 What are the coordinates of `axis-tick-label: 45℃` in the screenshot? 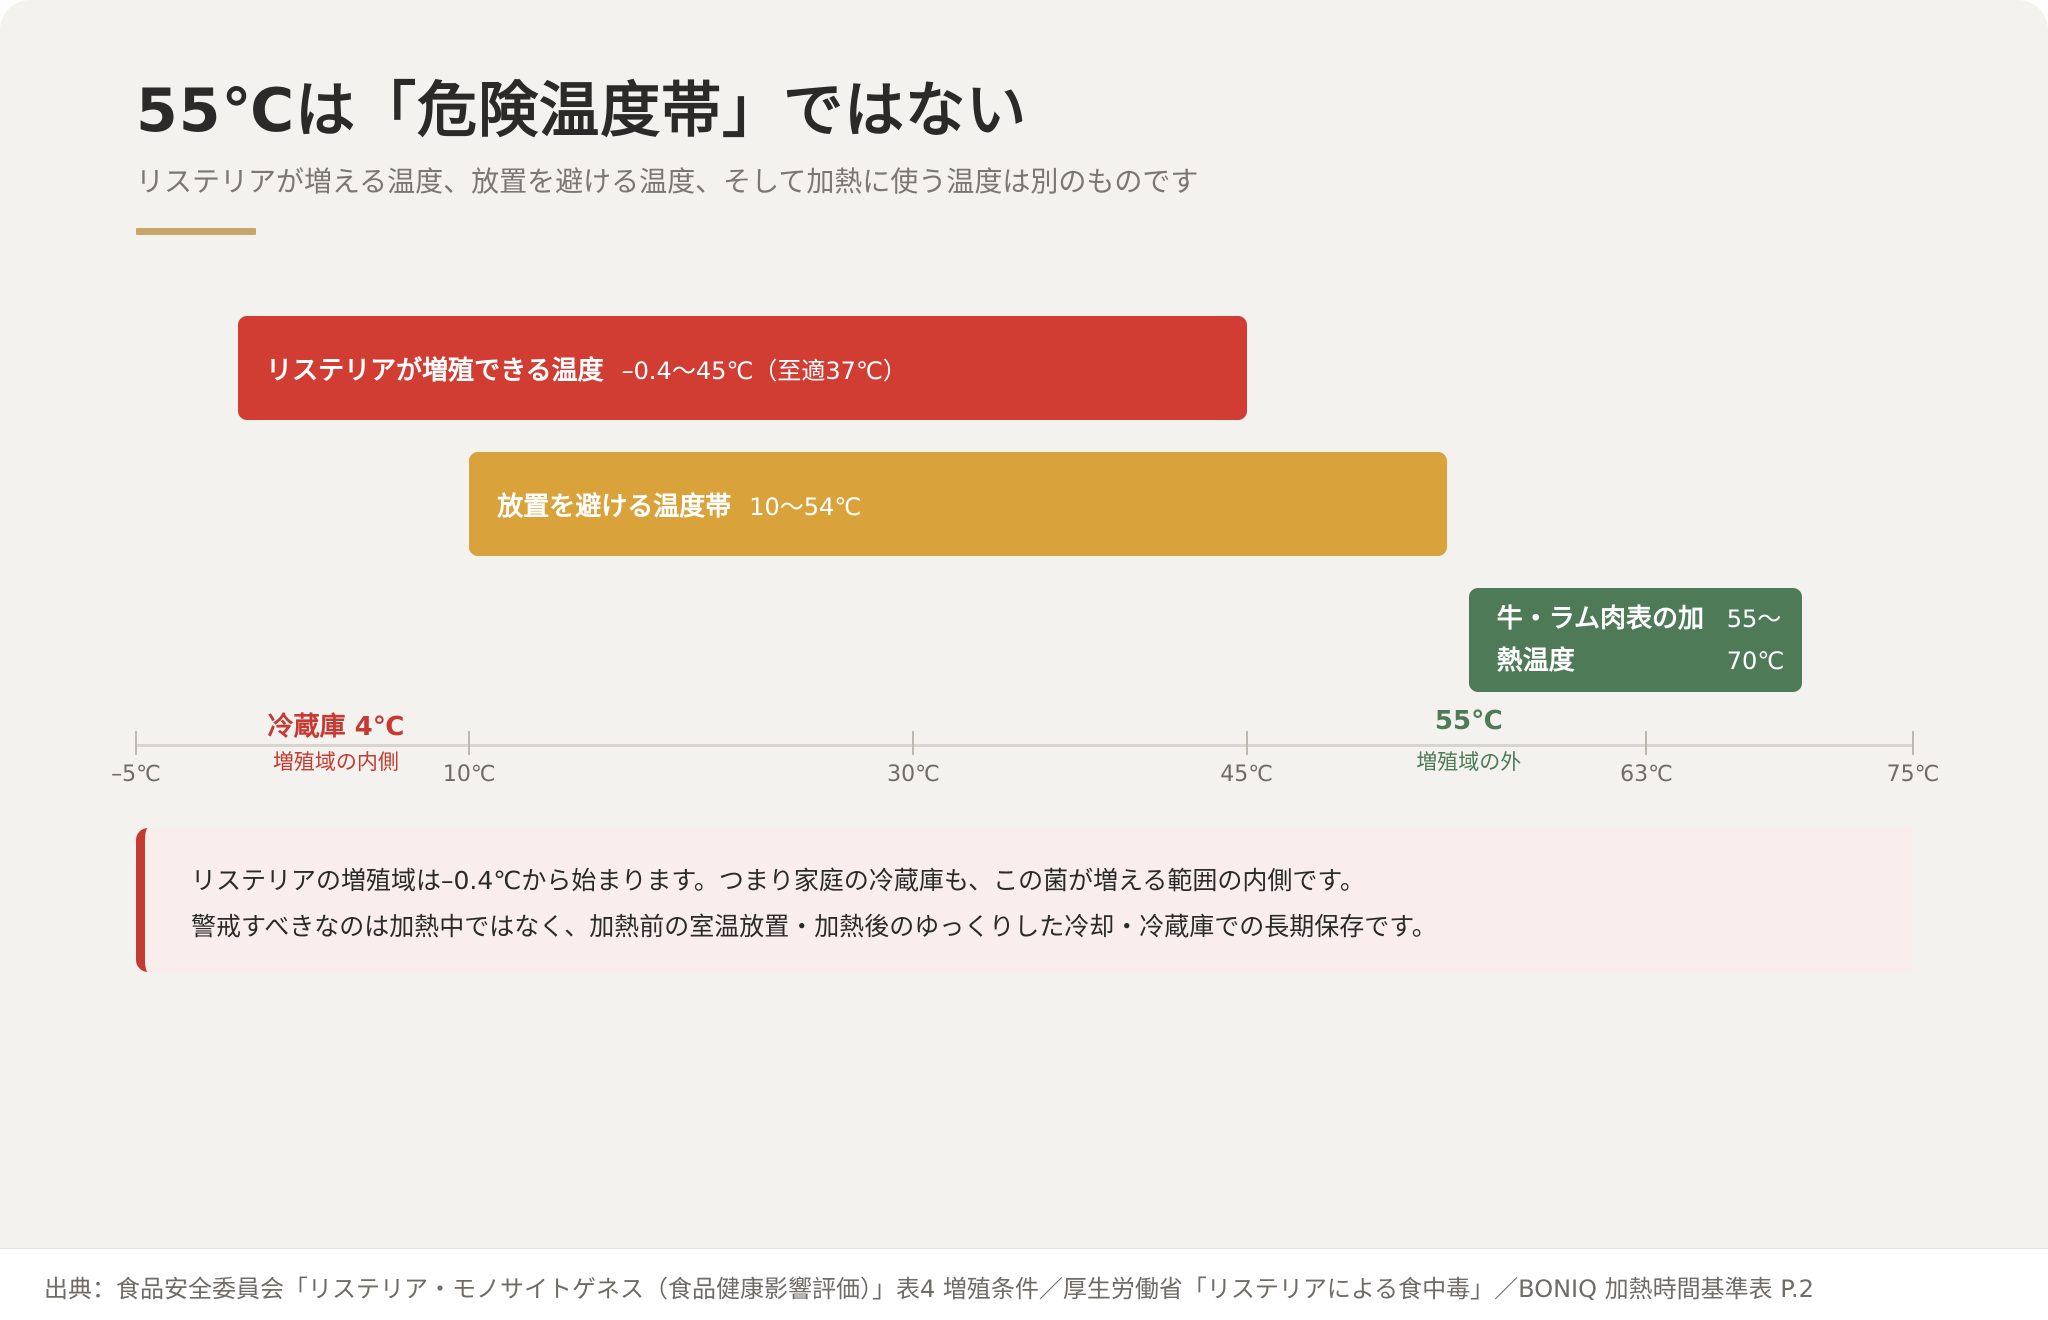 It's located at (1246, 774).